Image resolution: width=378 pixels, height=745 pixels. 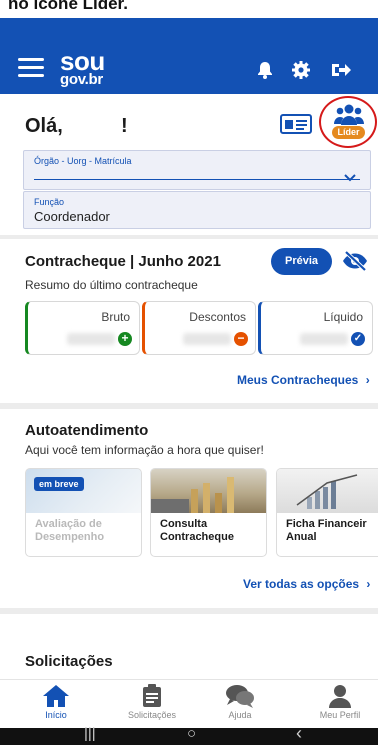 What do you see at coordinates (296, 126) in the screenshot?
I see `id-card-icon` at bounding box center [296, 126].